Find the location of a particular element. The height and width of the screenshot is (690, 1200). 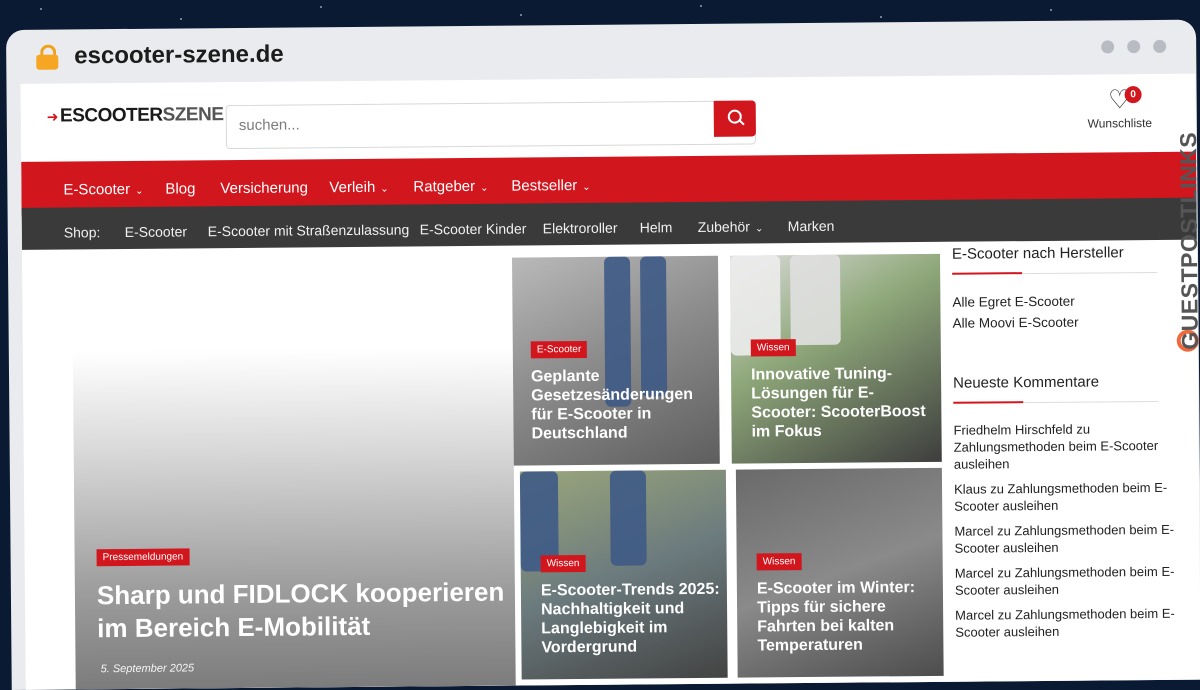

shop-item-zubehoer: Zubehör ⌄ is located at coordinates (731, 226).